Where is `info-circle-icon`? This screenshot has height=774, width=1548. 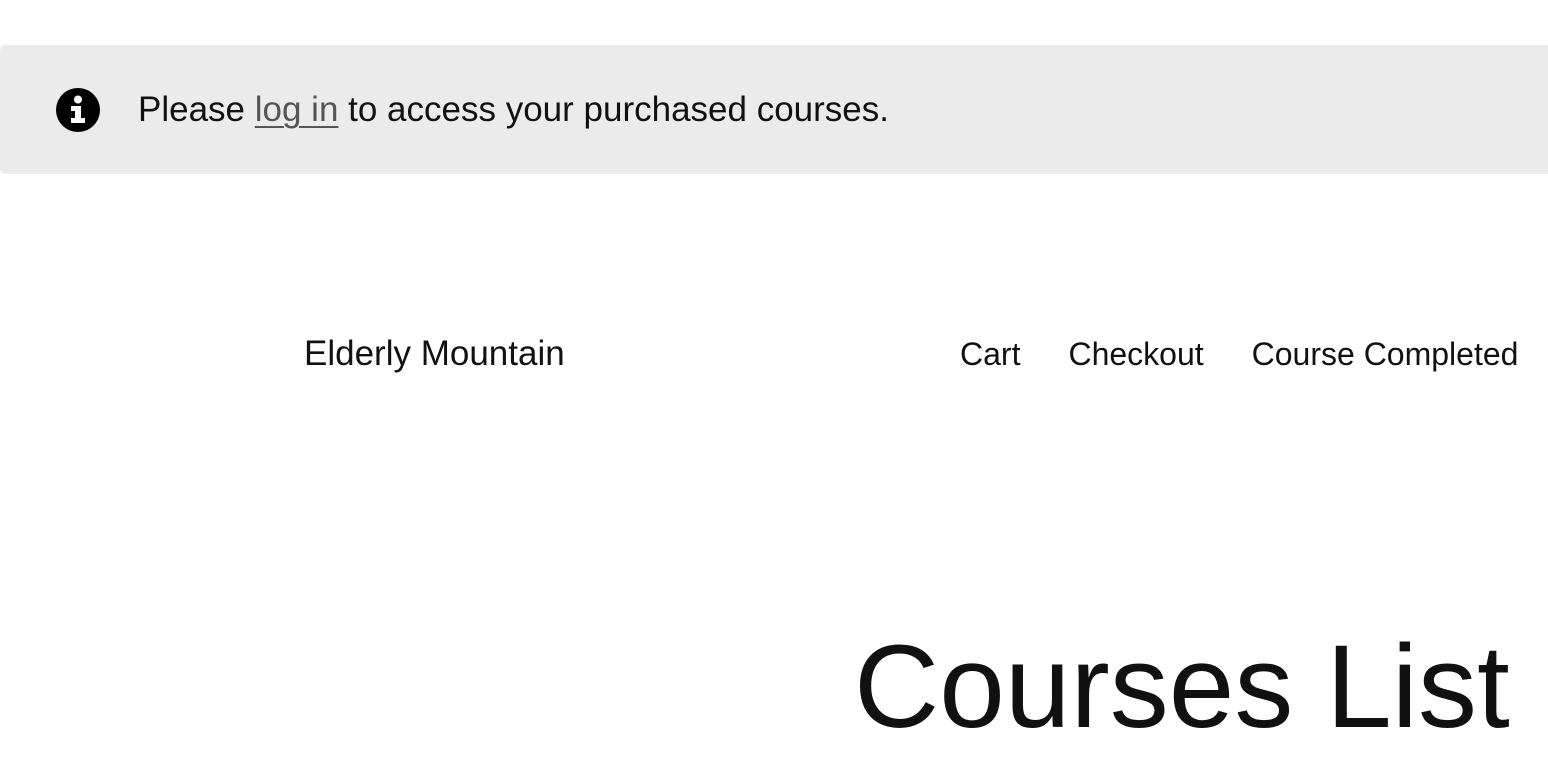 info-circle-icon is located at coordinates (78, 110).